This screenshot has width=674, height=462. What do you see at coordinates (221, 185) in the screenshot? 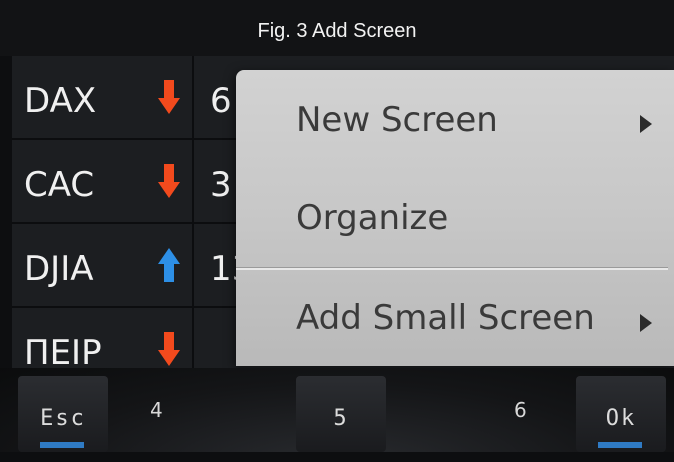
I see `value-label: 3` at bounding box center [221, 185].